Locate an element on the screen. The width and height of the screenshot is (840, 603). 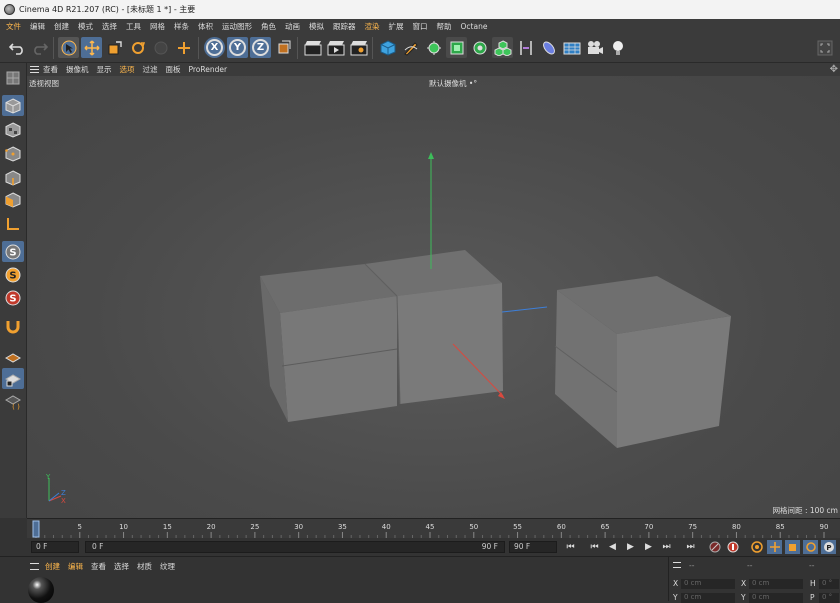
viewport-menu-prorender: ProRender is located at coordinates (208, 69).